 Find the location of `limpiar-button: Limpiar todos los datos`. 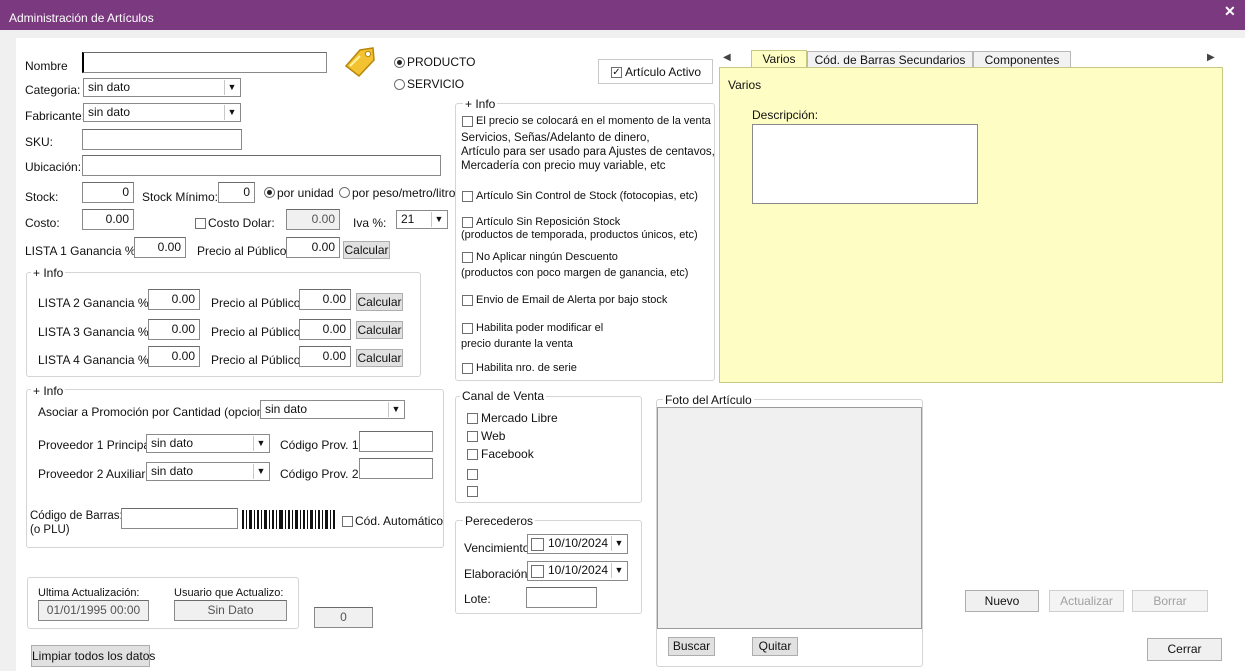

limpiar-button: Limpiar todos los datos is located at coordinates (93, 656).